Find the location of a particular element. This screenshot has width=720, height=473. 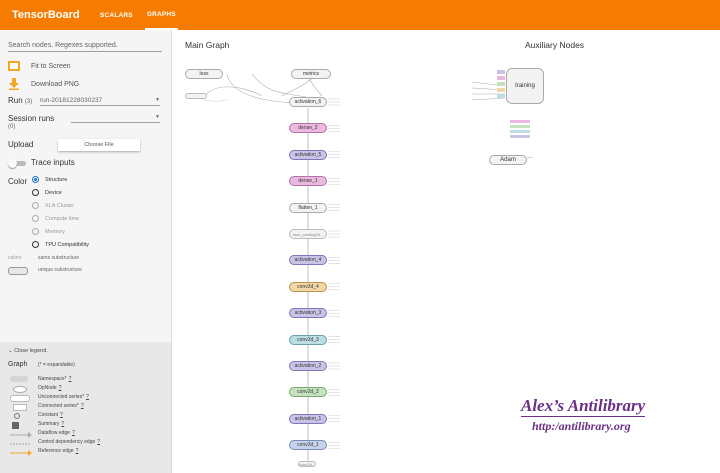

legend-item-label: Namespace* is located at coordinates (52, 379).